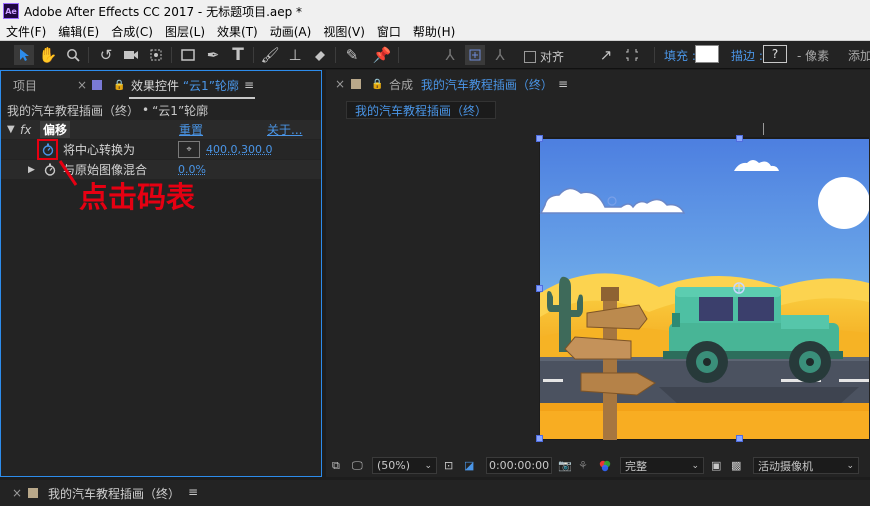 The height and width of the screenshot is (506, 870). I want to click on show-snapshot-icon: ⚘, so click(583, 465).